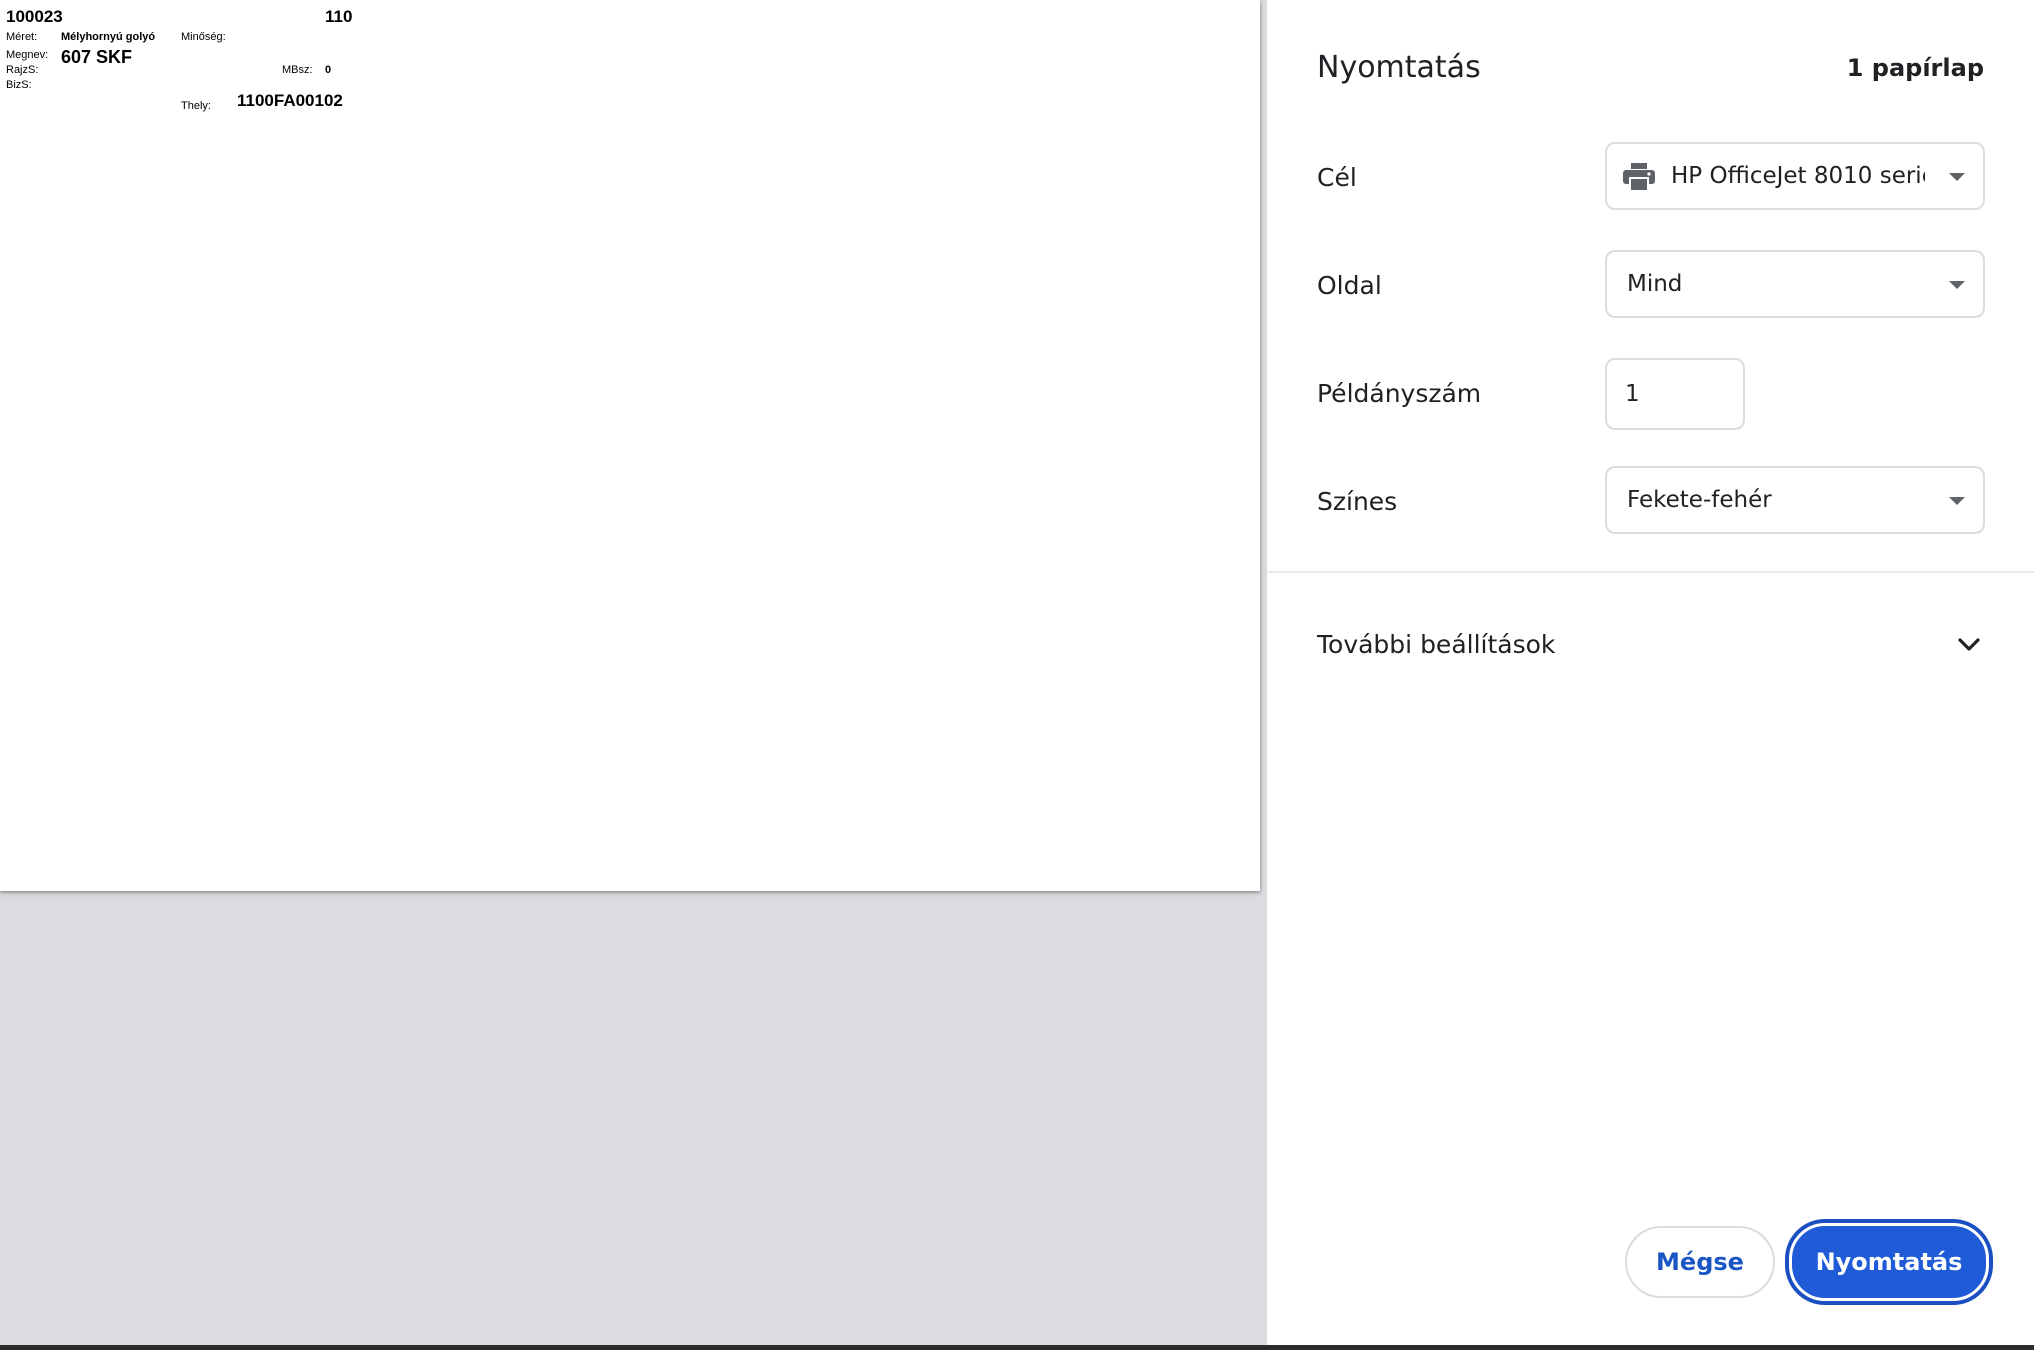 This screenshot has height=1350, width=2034. What do you see at coordinates (1349, 285) in the screenshot?
I see `pages-label: Oldal` at bounding box center [1349, 285].